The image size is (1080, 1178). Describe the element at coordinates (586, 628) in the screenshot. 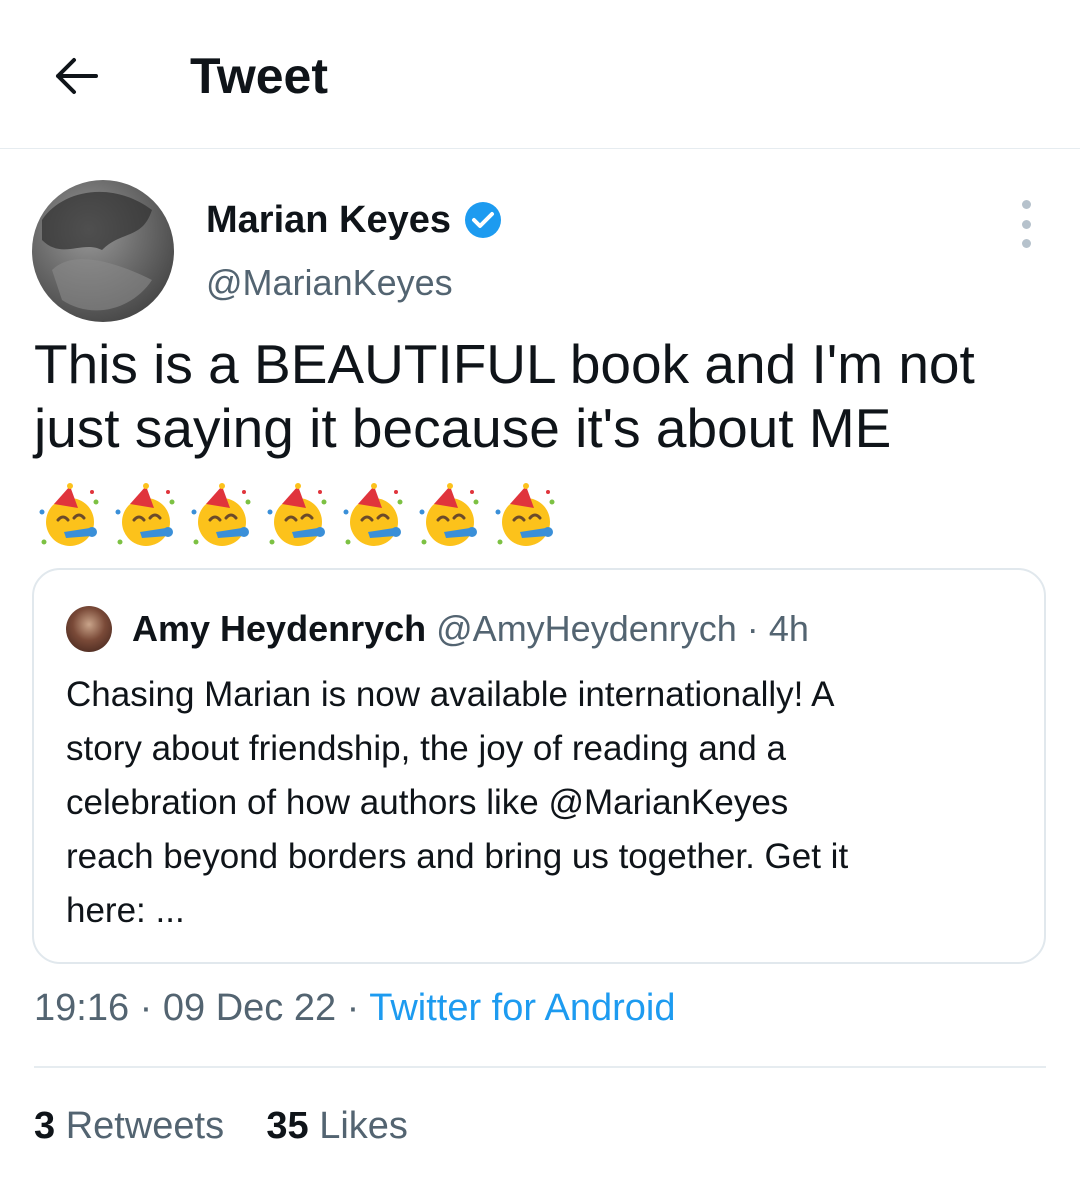

I see `quote-author-handle: @AmyHeydenrych` at that location.